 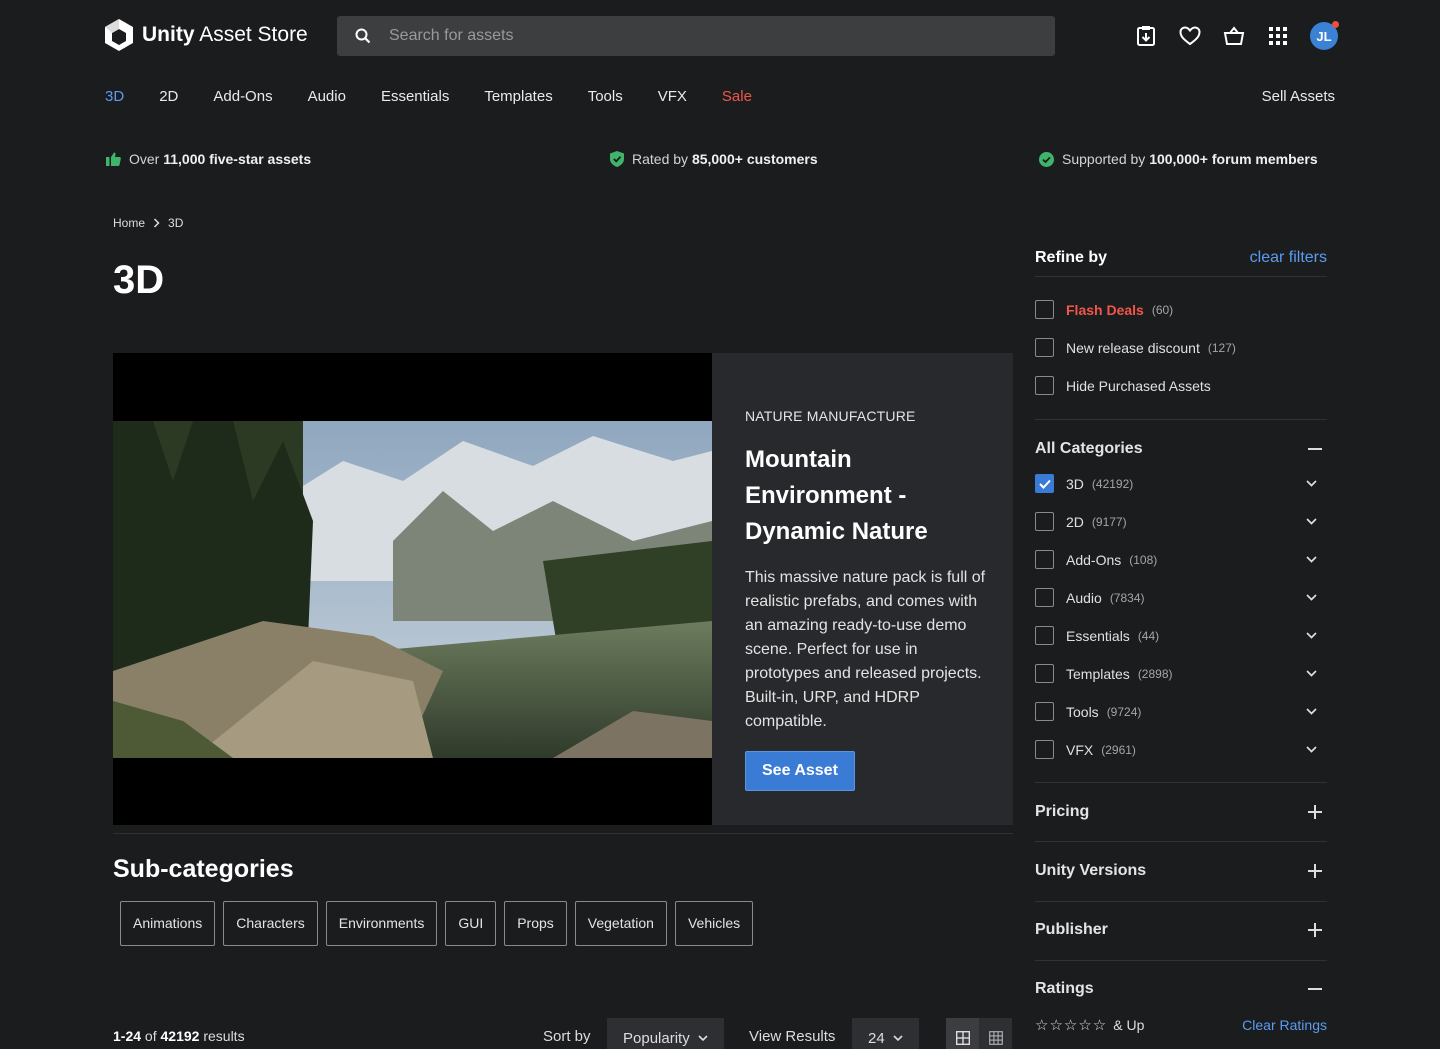 What do you see at coordinates (518, 96) in the screenshot?
I see `nav-item-templates: Templates` at bounding box center [518, 96].